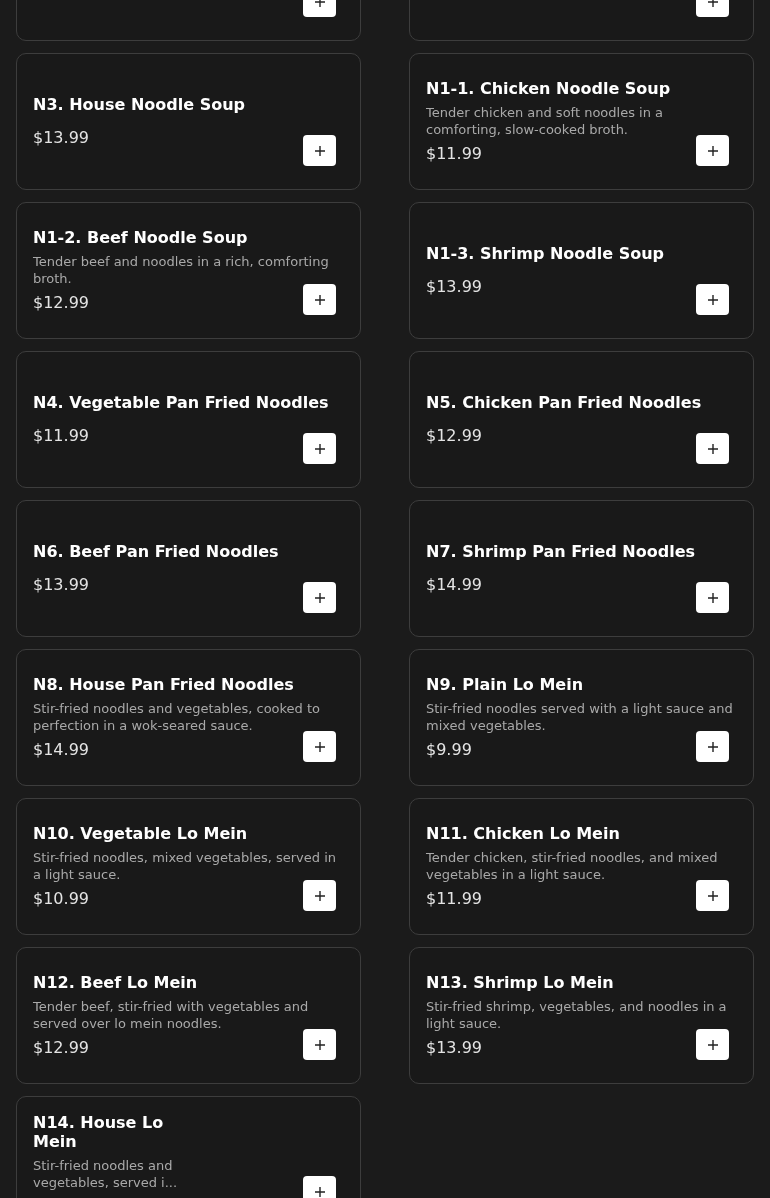 The width and height of the screenshot is (770, 1198). What do you see at coordinates (115, 982) in the screenshot?
I see `item-name: N12. Beef Lo Mein` at bounding box center [115, 982].